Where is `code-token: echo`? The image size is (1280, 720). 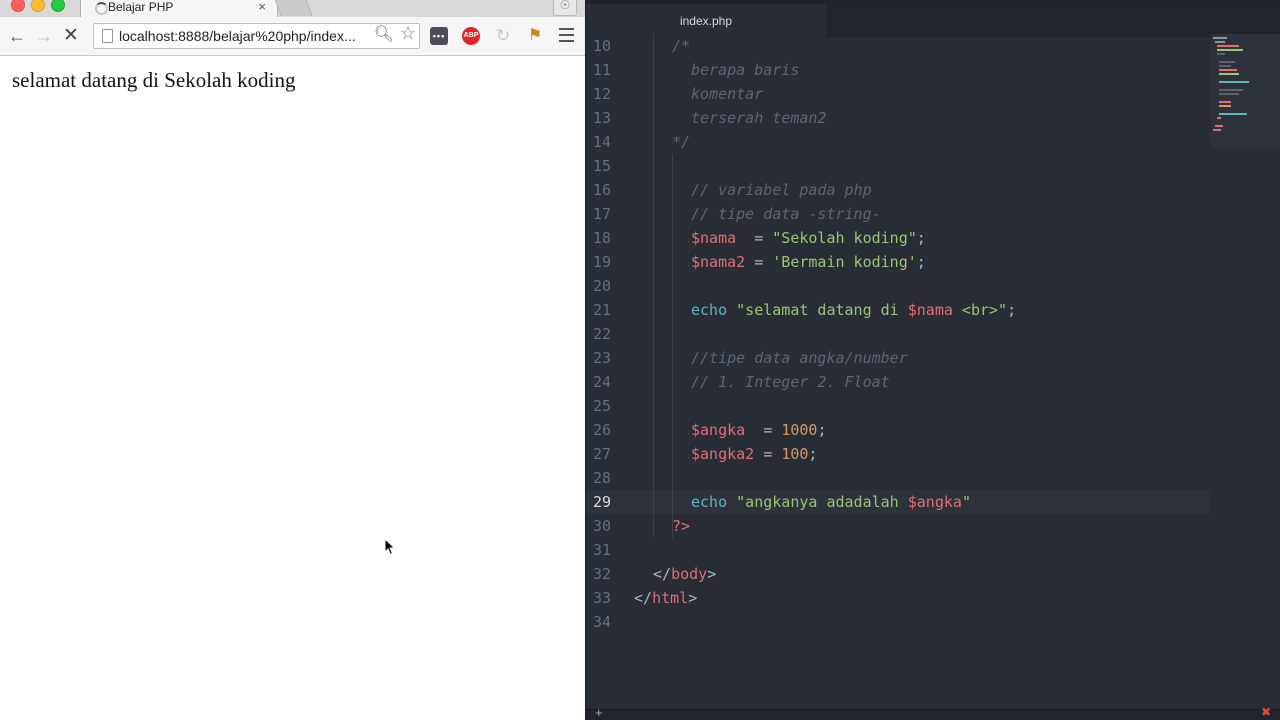
code-token: echo is located at coordinates (709, 310).